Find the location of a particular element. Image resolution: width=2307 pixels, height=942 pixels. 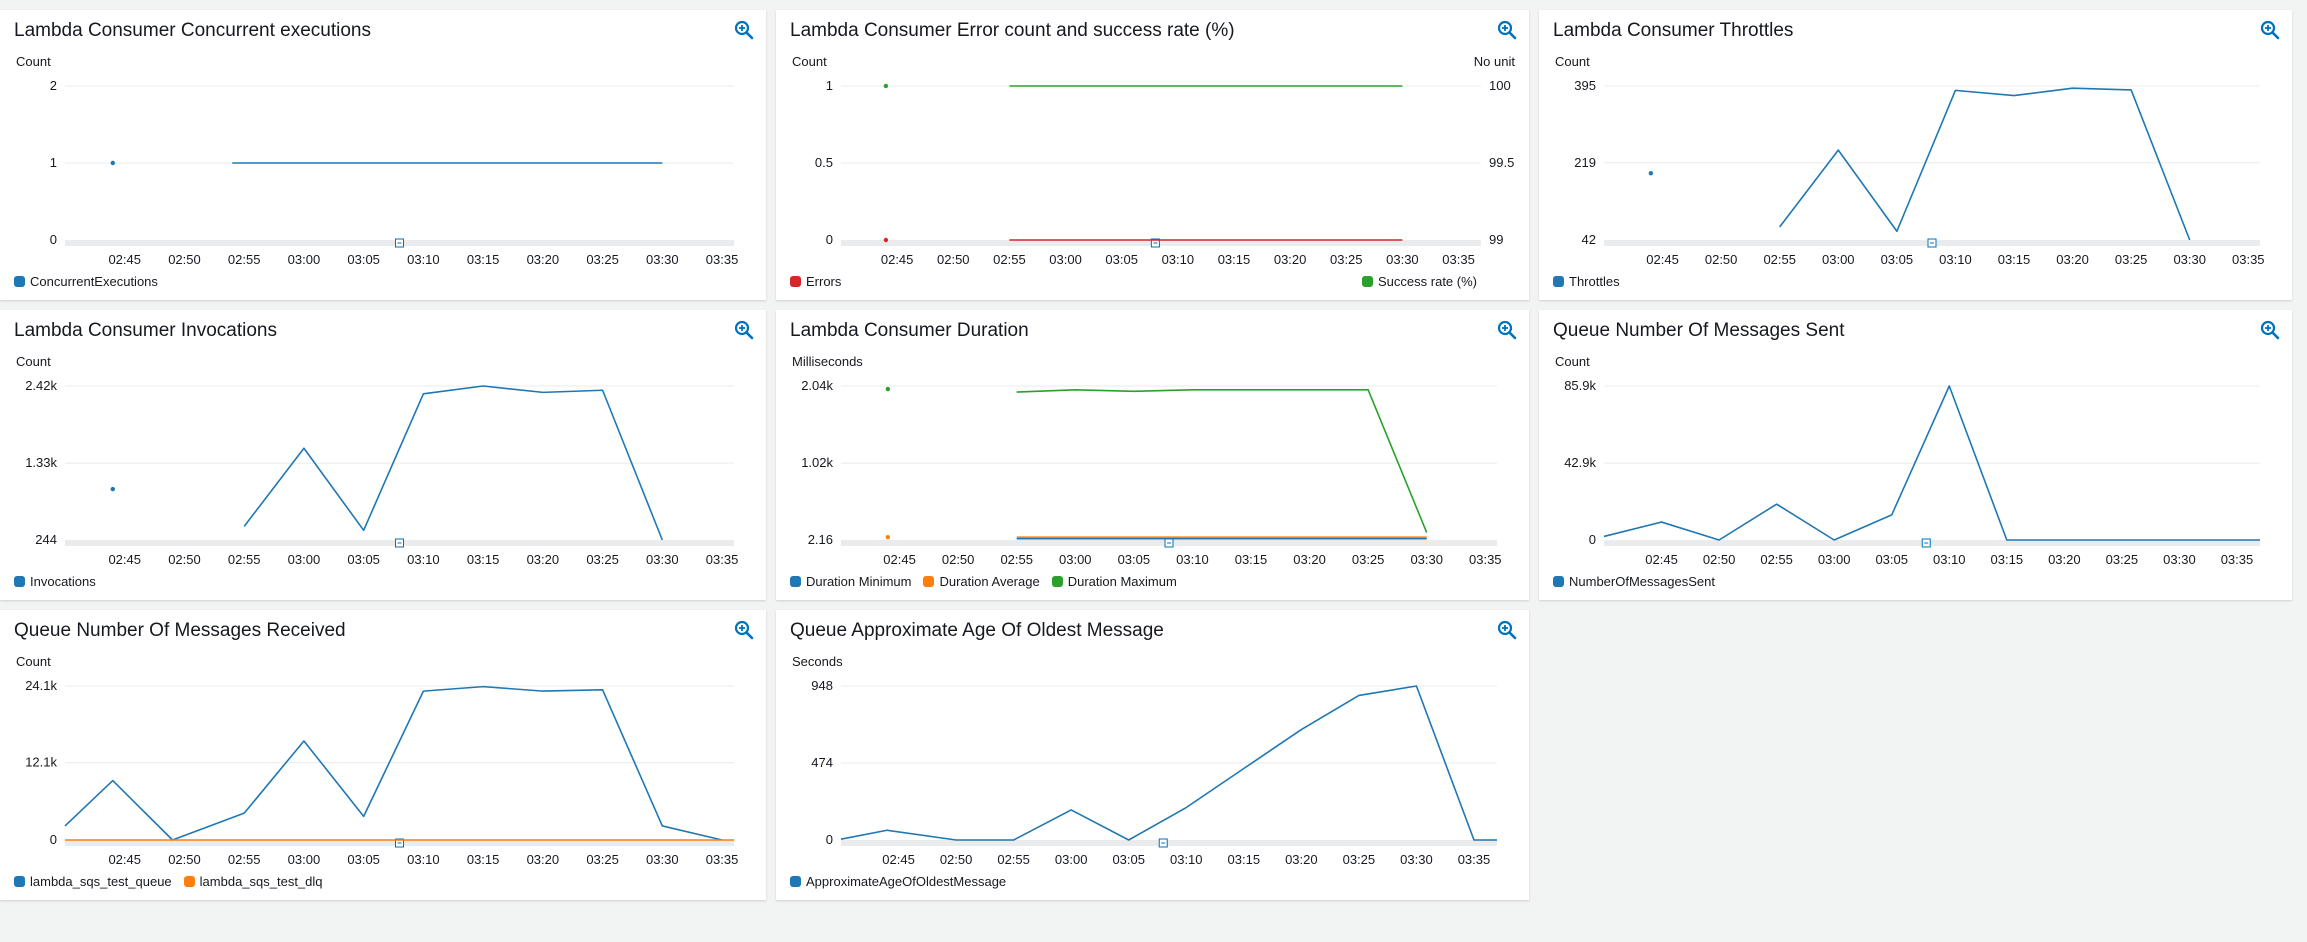

x-tick-label: 03:30 is located at coordinates (2179, 559).